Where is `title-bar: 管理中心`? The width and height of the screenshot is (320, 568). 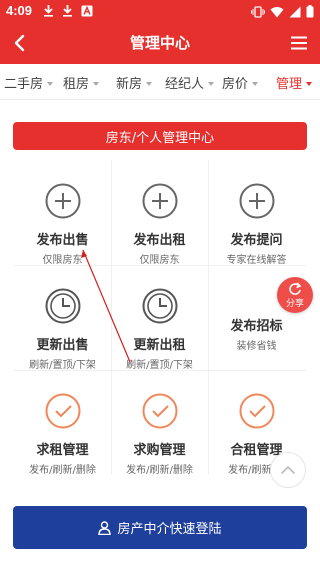 title-bar: 管理中心 is located at coordinates (160, 43).